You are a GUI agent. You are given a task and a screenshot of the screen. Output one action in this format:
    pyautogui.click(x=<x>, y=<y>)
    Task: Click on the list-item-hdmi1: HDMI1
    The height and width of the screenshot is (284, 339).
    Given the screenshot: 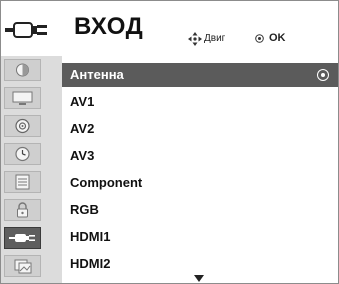 What is the action you would take?
    pyautogui.click(x=200, y=237)
    